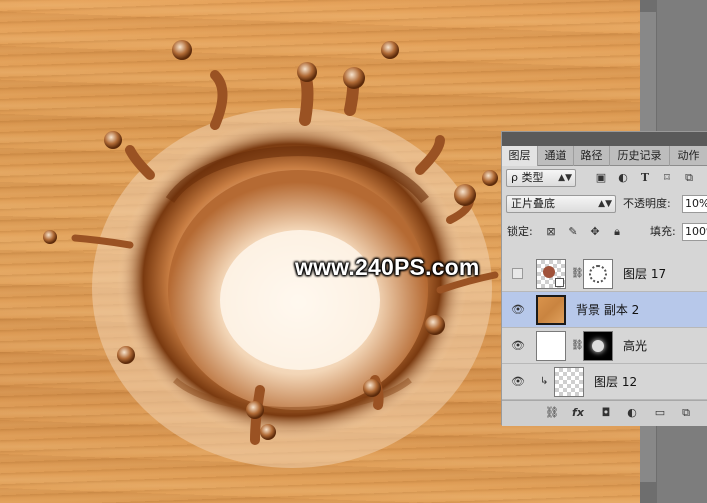 This screenshot has width=707, height=503. What do you see at coordinates (623, 178) in the screenshot?
I see `adjustment-filter-icon: ◐` at bounding box center [623, 178].